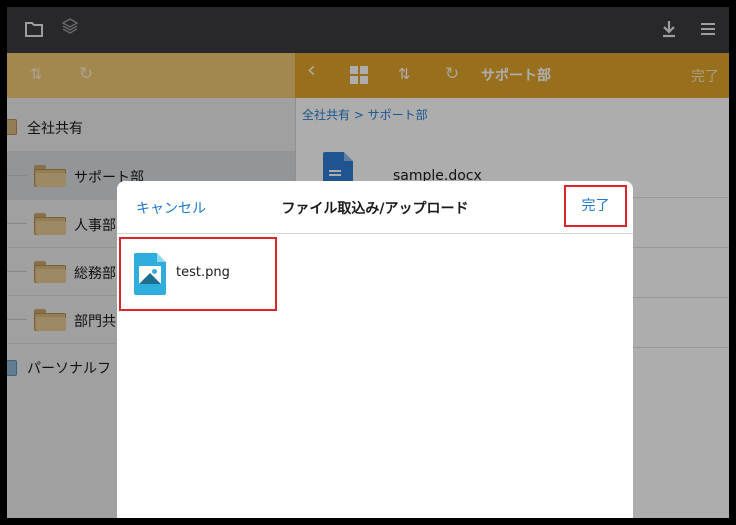  Describe the element at coordinates (595, 206) in the screenshot. I see `dialog-done-button: 完了` at that location.